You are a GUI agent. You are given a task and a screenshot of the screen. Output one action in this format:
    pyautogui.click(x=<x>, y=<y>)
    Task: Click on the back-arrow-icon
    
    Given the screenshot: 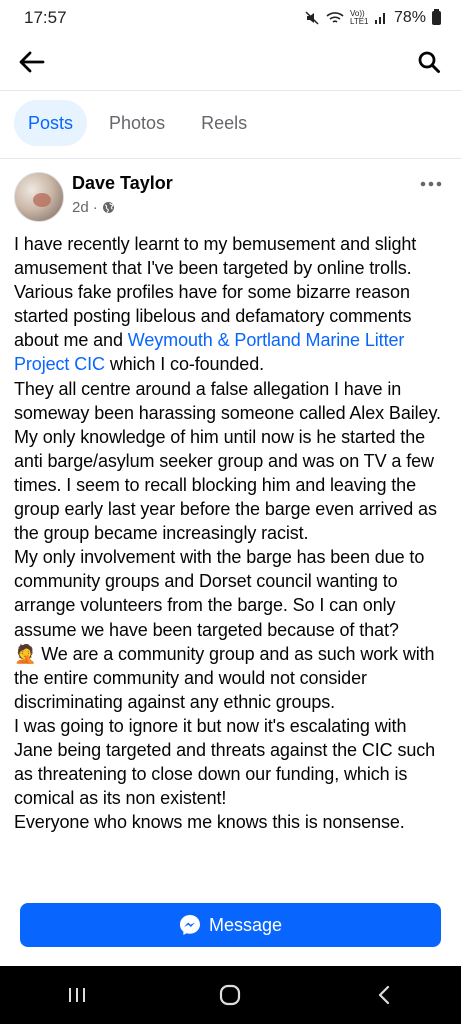 What is the action you would take?
    pyautogui.click(x=32, y=62)
    